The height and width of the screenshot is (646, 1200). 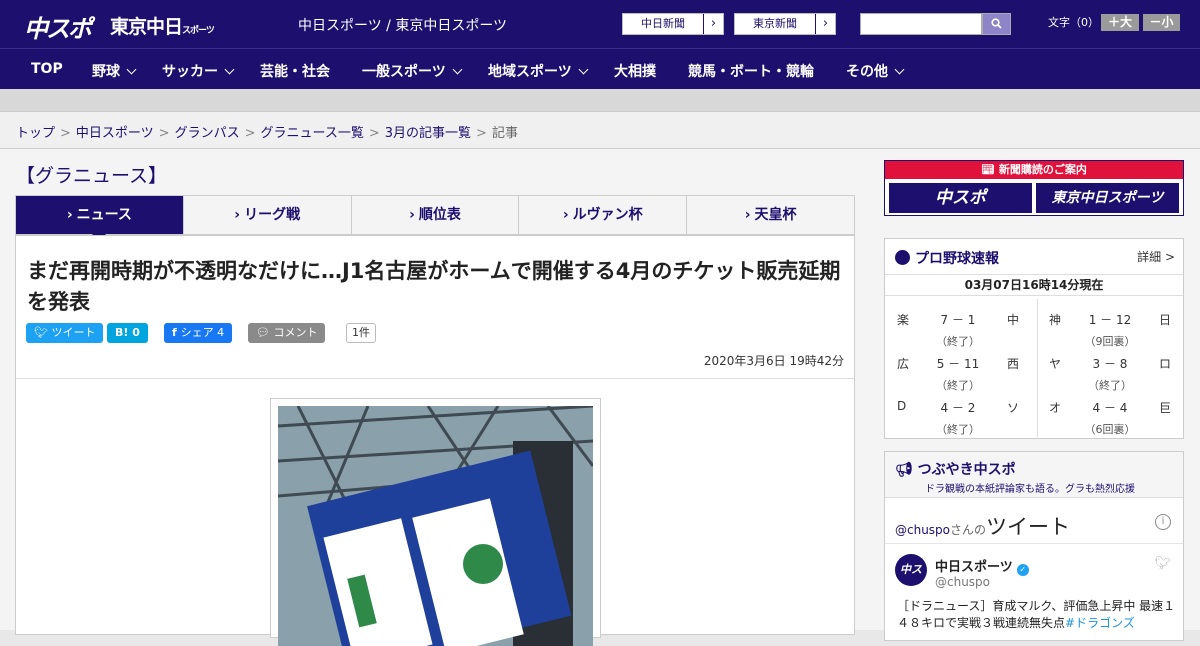 What do you see at coordinates (312, 133) in the screenshot?
I see `breadcrumb-news-list: グラニュース一覧` at bounding box center [312, 133].